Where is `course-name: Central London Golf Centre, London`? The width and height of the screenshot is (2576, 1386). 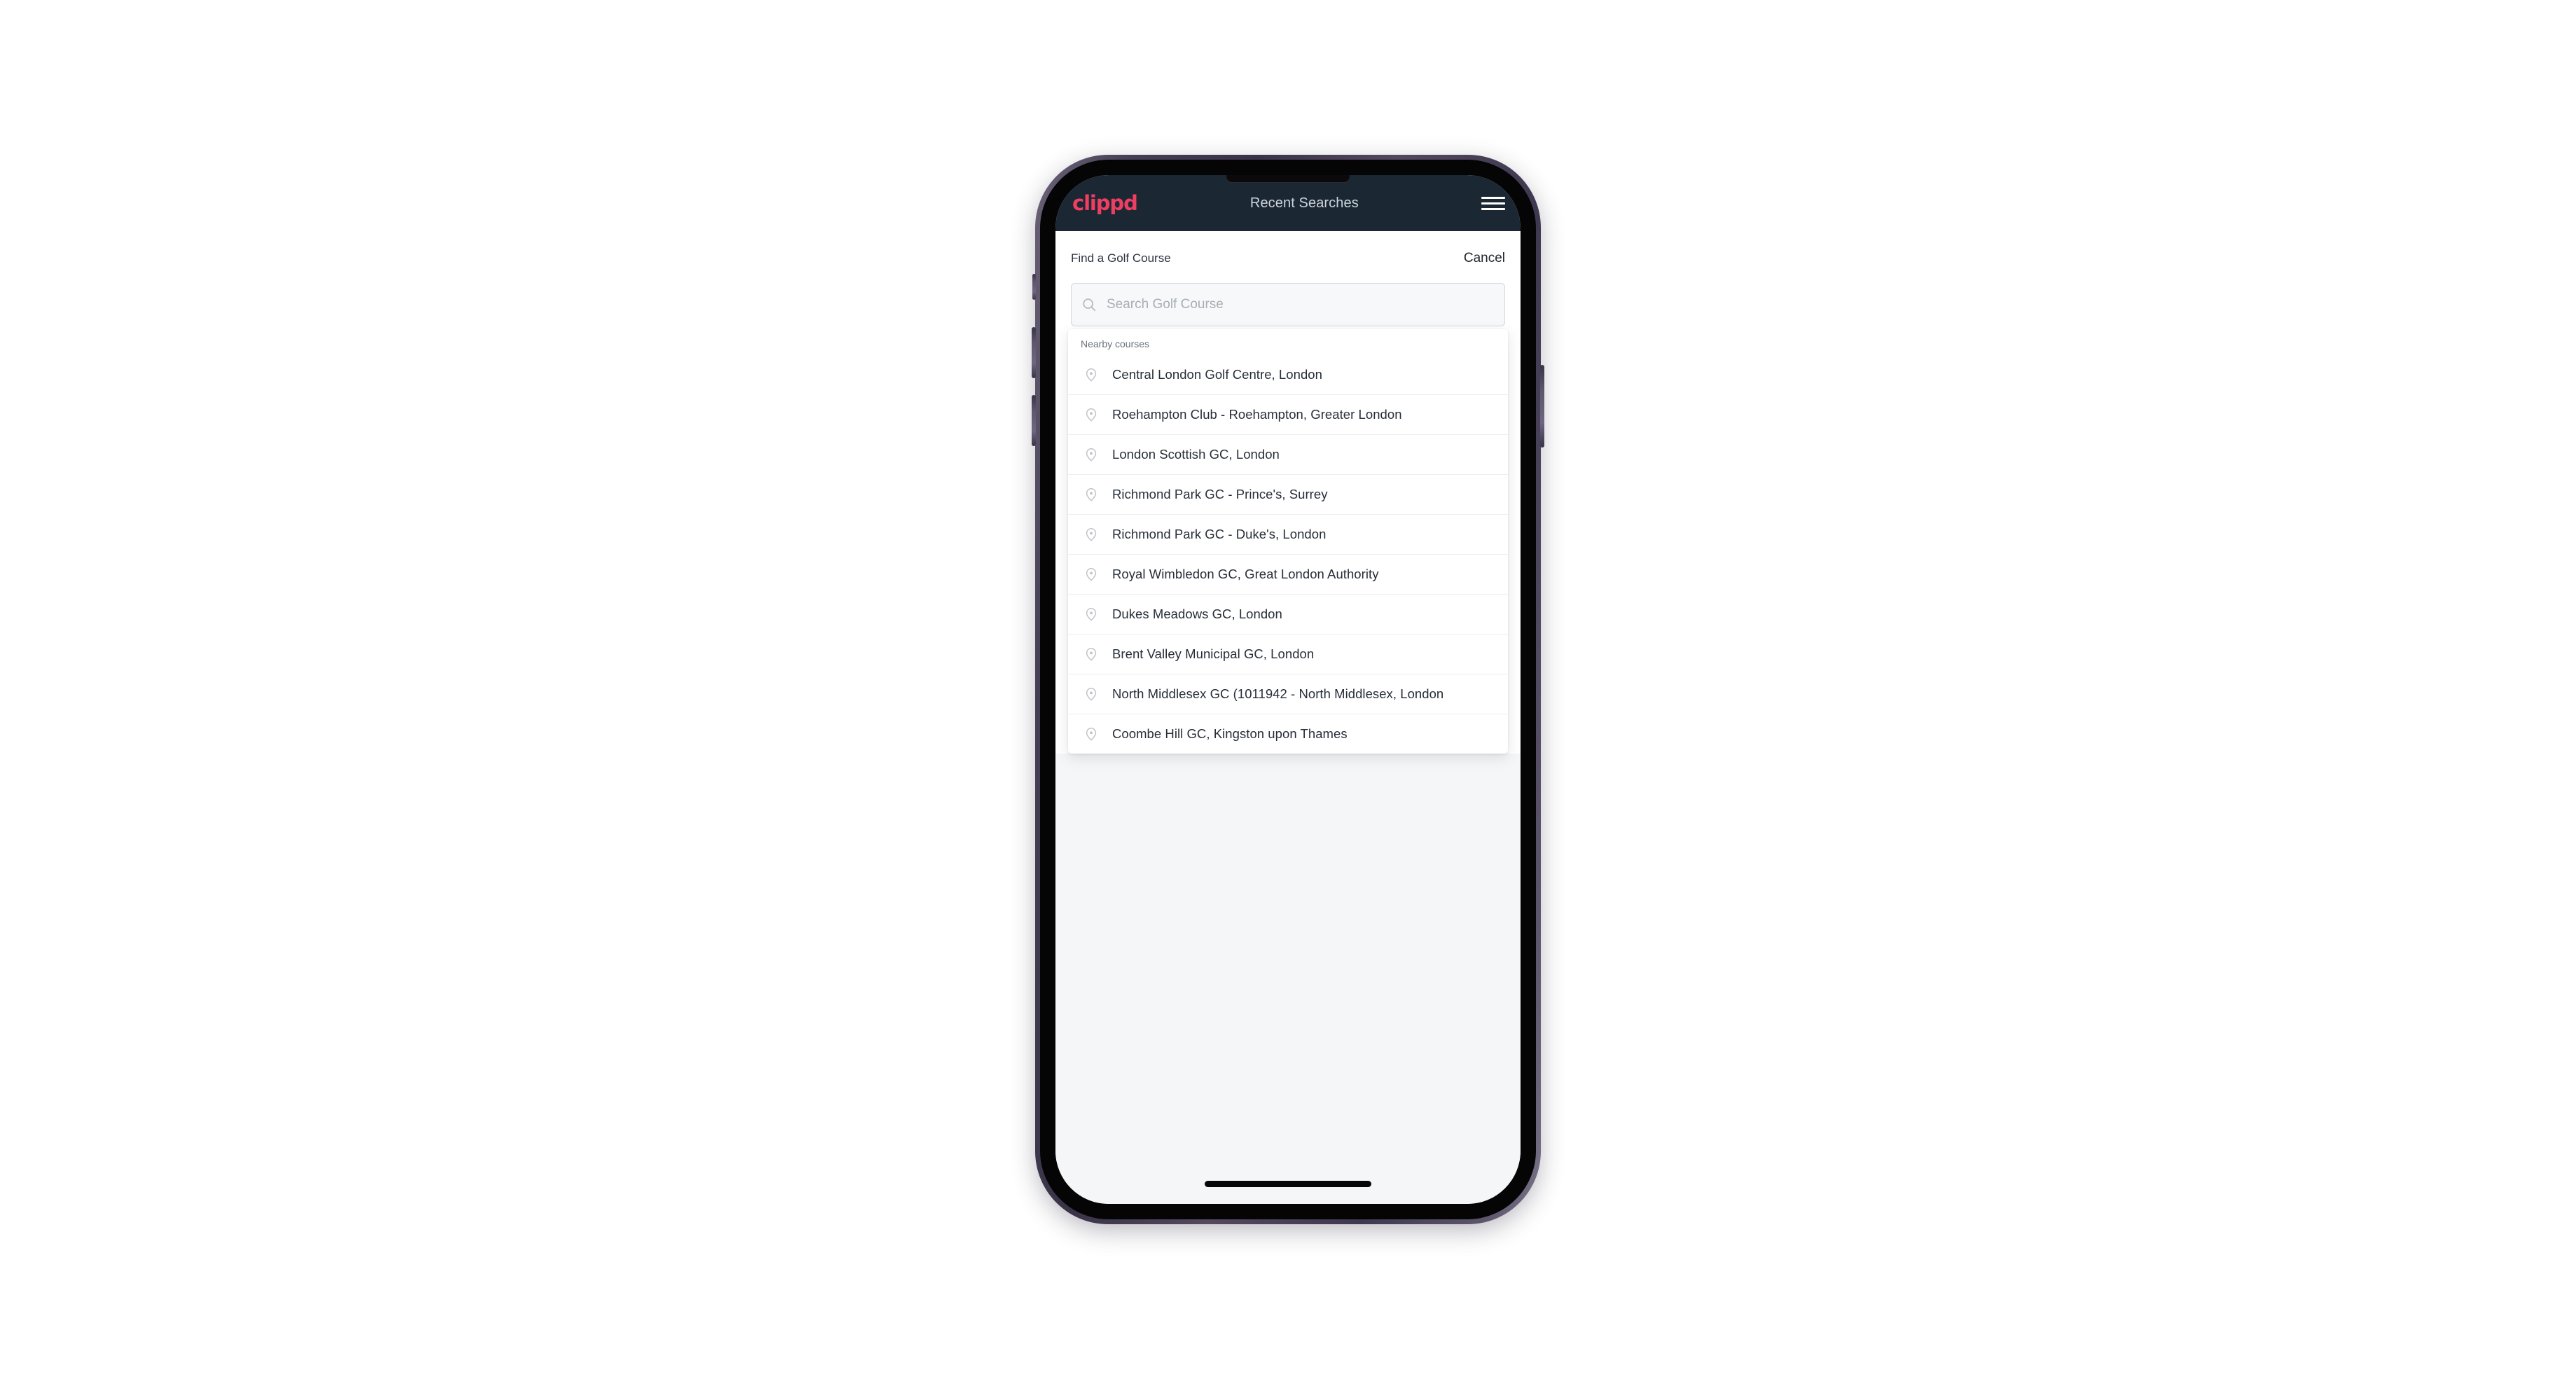
course-name: Central London Golf Centre, London is located at coordinates (1217, 374).